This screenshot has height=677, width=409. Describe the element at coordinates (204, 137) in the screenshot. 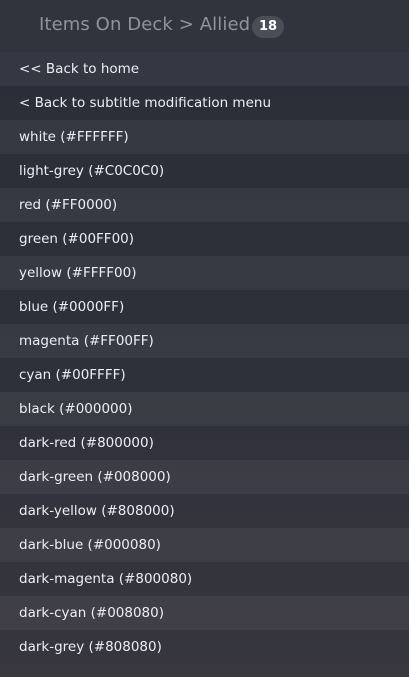

I see `color-option-white: white (#FFFFFF)` at that location.